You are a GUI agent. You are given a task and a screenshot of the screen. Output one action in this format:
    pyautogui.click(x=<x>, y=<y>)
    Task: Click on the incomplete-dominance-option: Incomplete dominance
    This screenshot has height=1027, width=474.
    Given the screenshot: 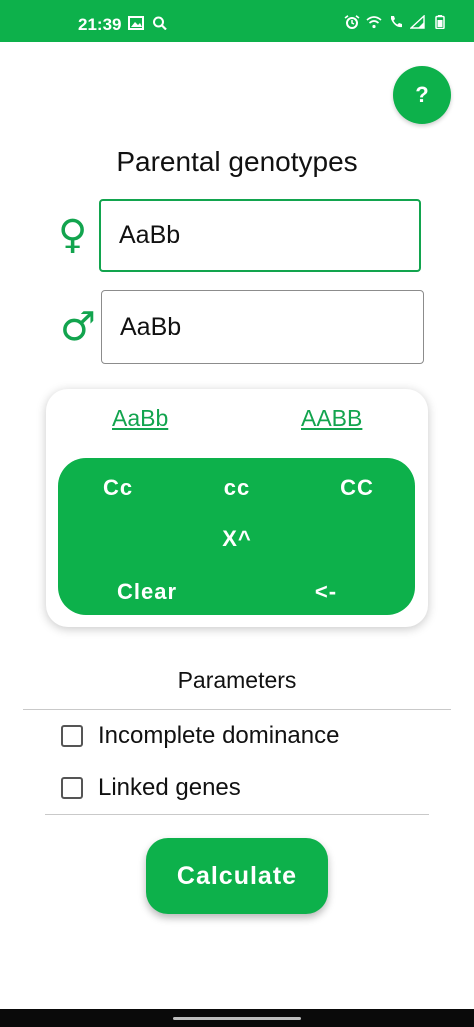 What is the action you would take?
    pyautogui.click(x=200, y=736)
    